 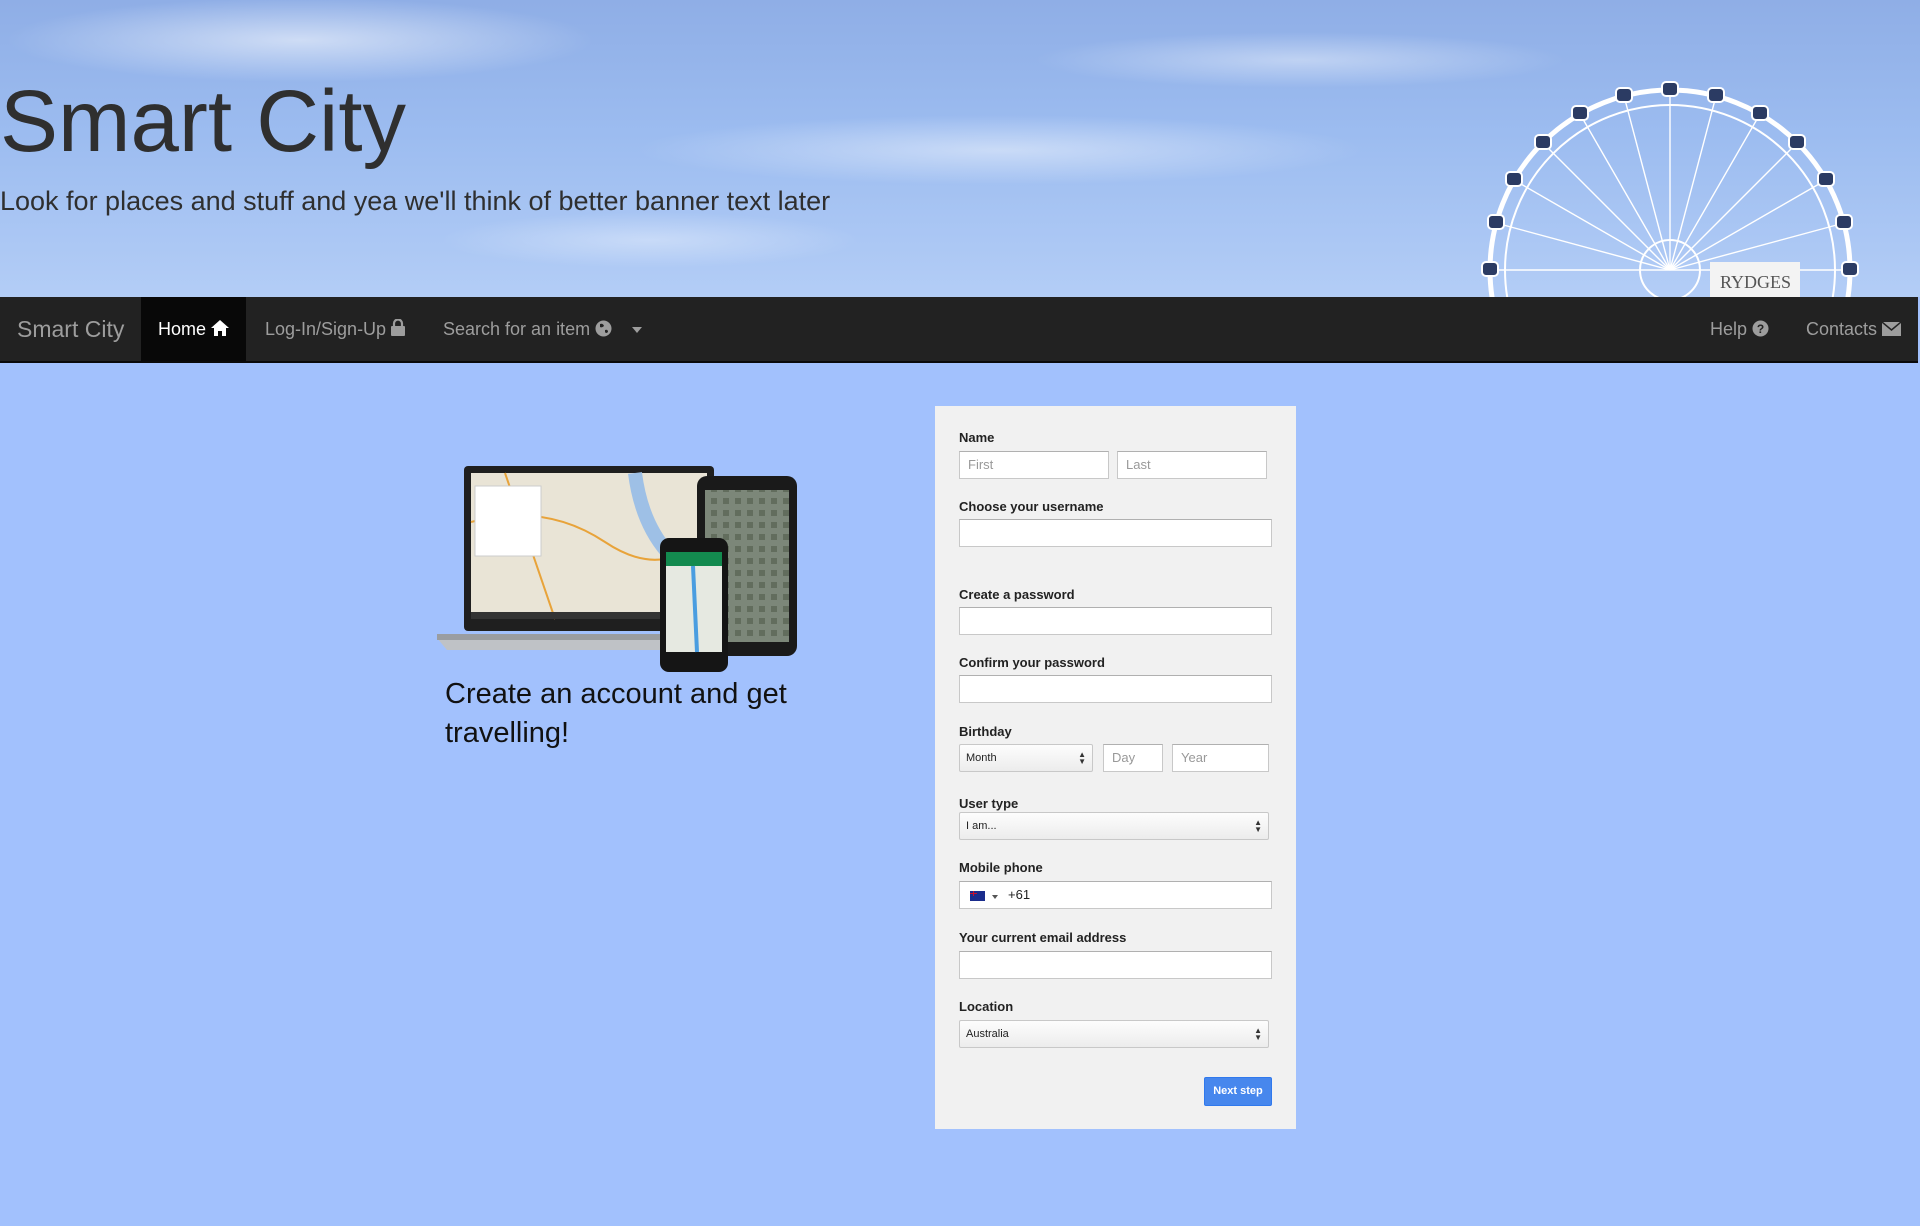 I want to click on devices-map-image, so click(x=617, y=569).